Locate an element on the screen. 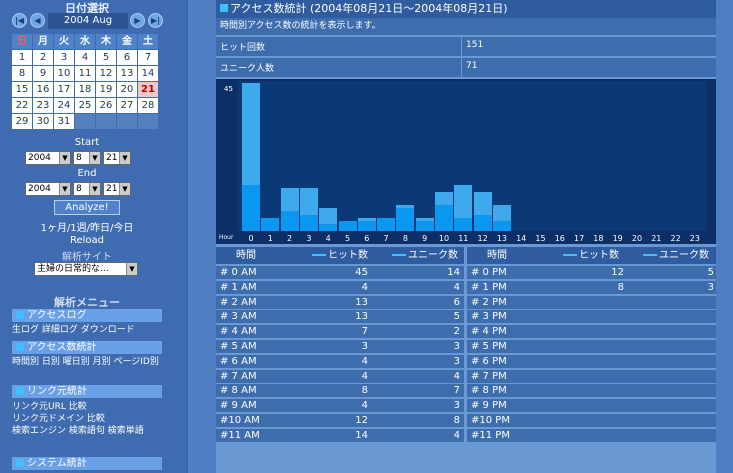 The height and width of the screenshot is (473, 733). last-month-icon: ▶| is located at coordinates (155, 20).